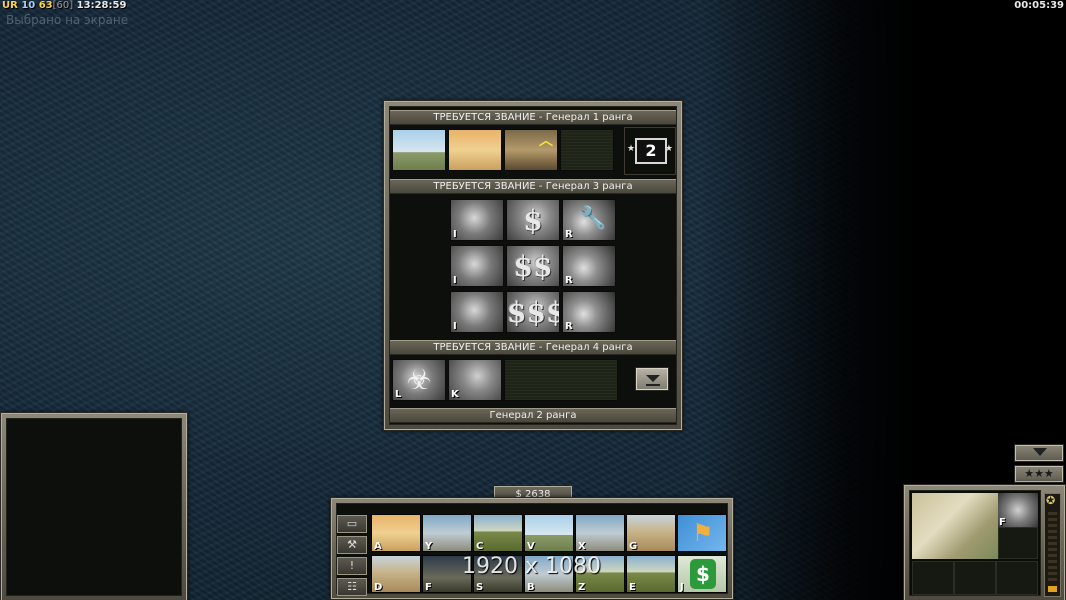  Describe the element at coordinates (352, 566) in the screenshot. I see `alert-button: !` at that location.